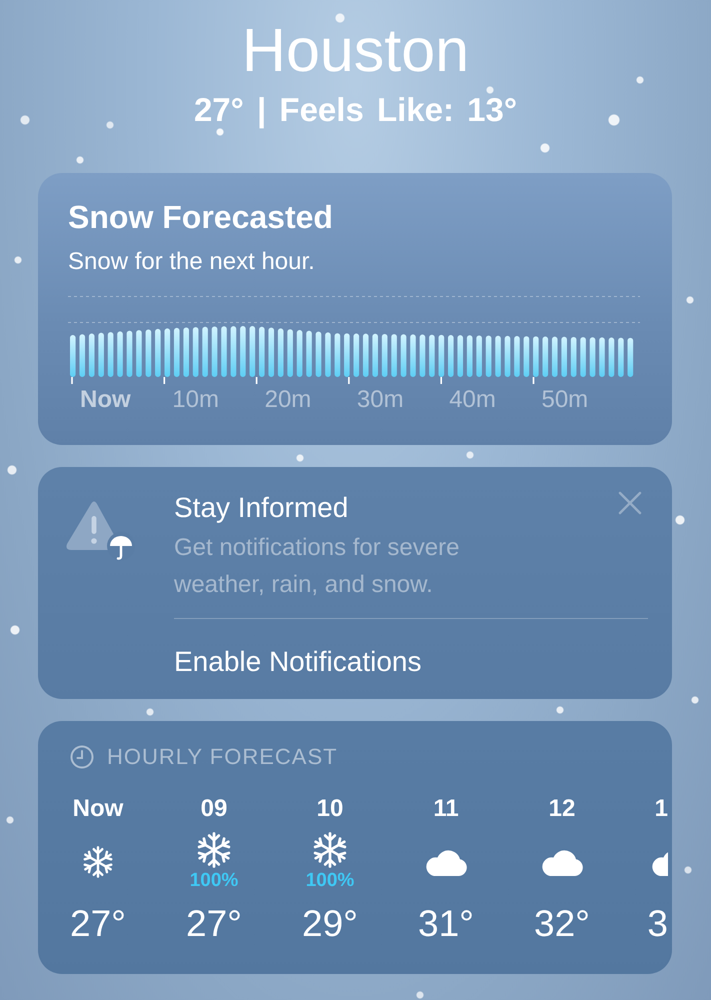 The width and height of the screenshot is (711, 1000). What do you see at coordinates (446, 924) in the screenshot?
I see `hour-temperature: 31°` at bounding box center [446, 924].